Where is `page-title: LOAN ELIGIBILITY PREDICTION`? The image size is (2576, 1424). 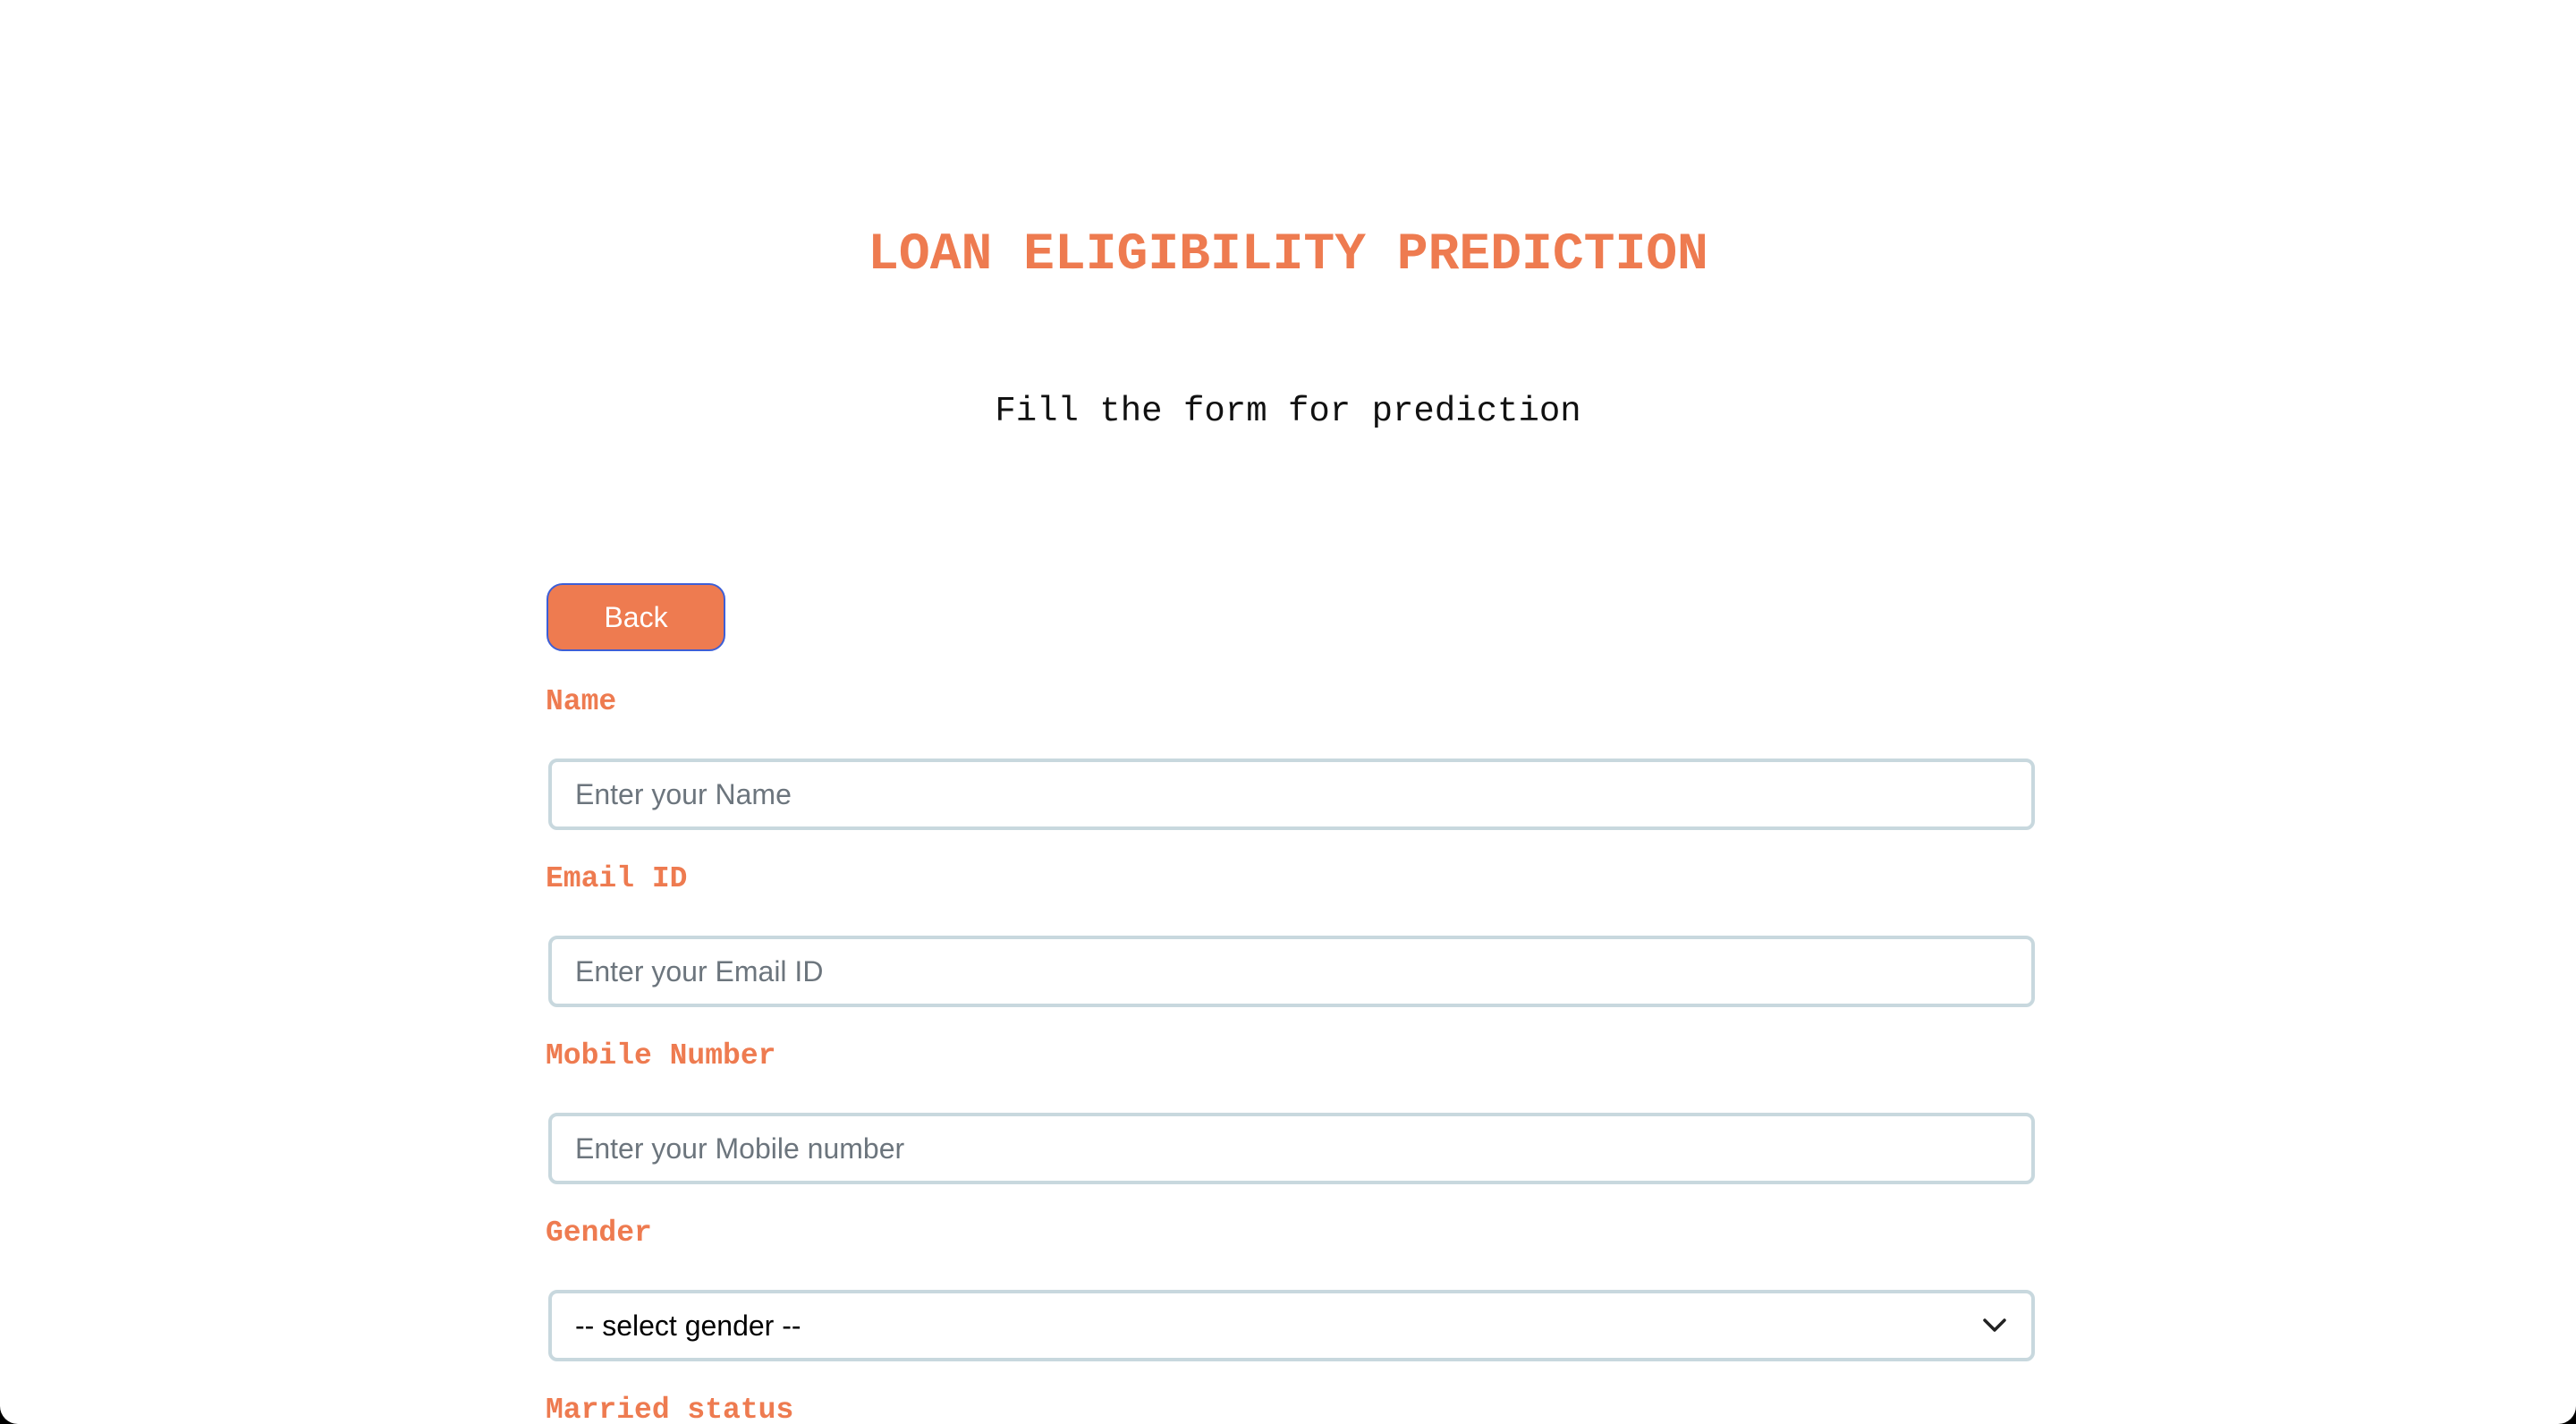
page-title: LOAN ELIGIBILITY PREDICTION is located at coordinates (1288, 255).